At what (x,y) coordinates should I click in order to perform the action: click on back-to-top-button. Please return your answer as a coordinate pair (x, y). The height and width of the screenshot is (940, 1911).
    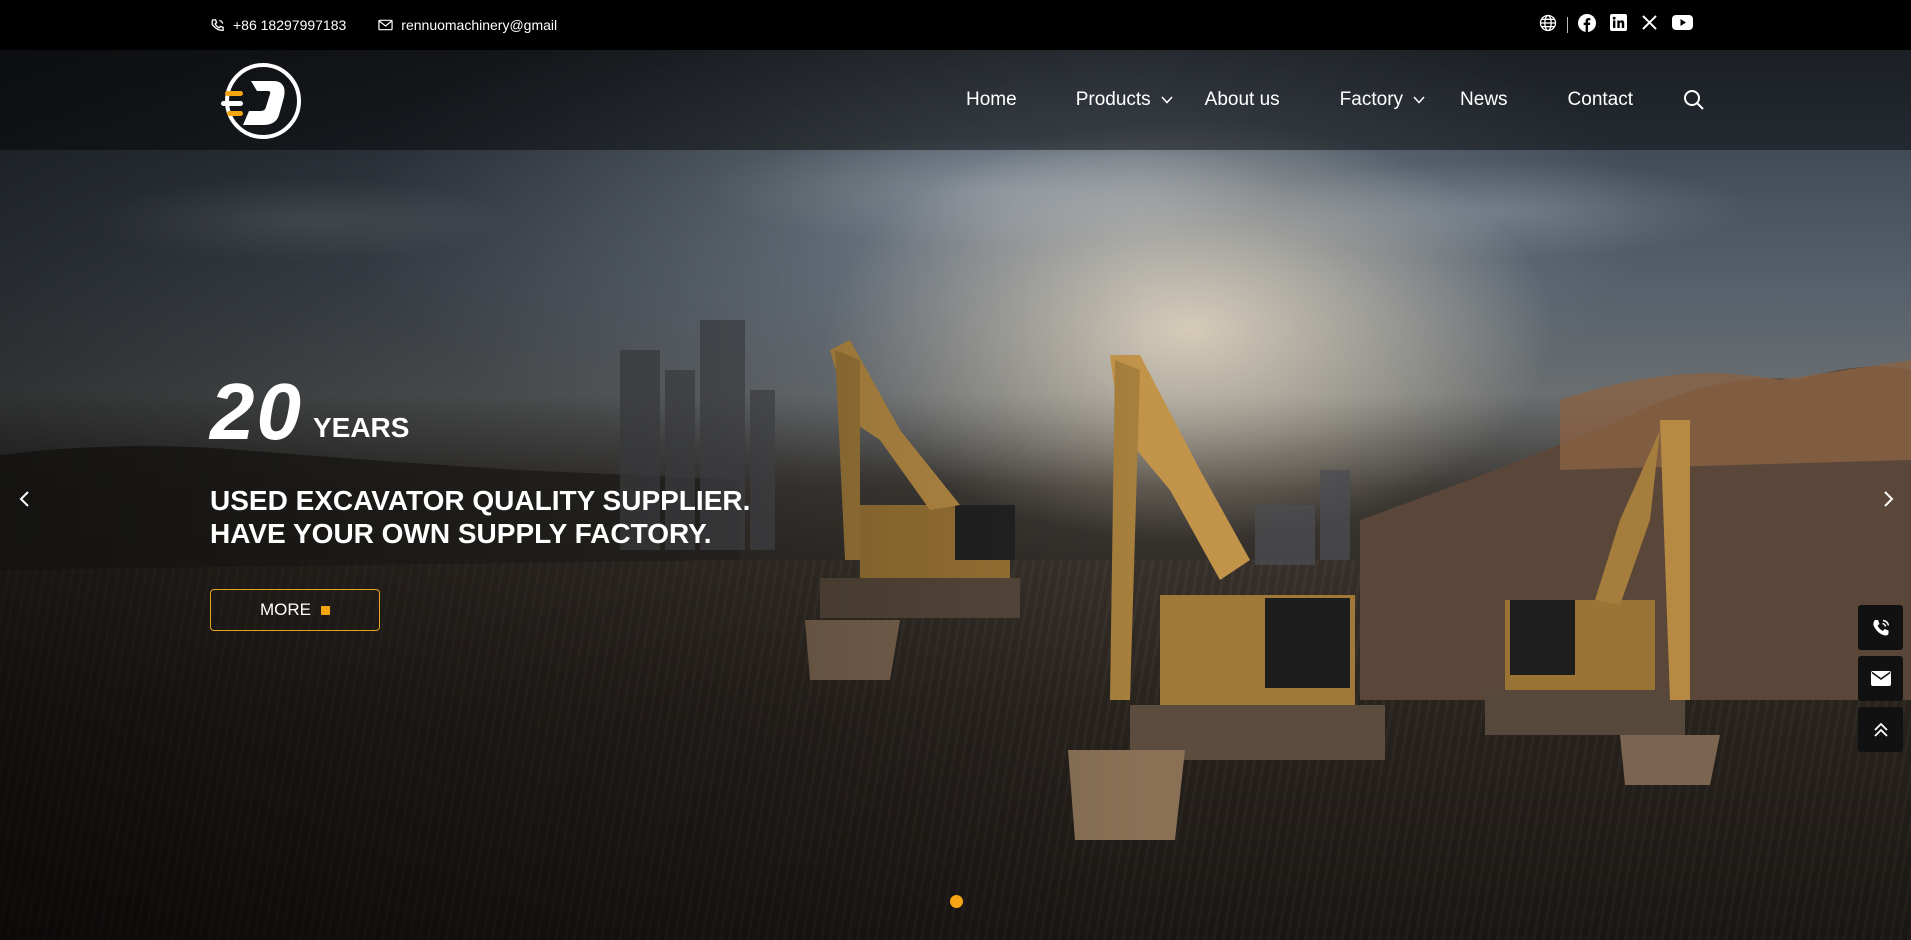
    Looking at the image, I should click on (1880, 729).